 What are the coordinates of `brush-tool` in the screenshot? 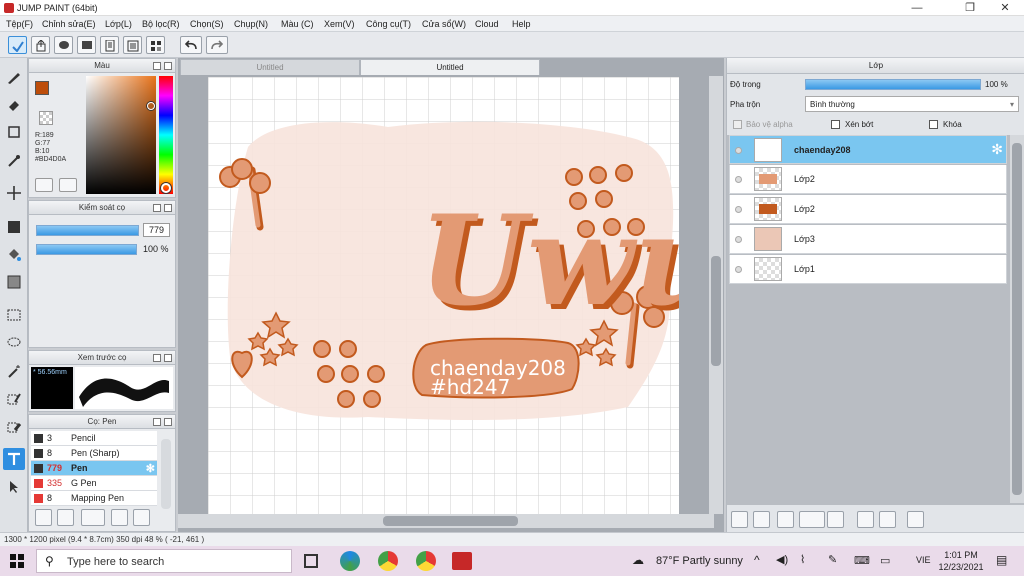 It's located at (14, 77).